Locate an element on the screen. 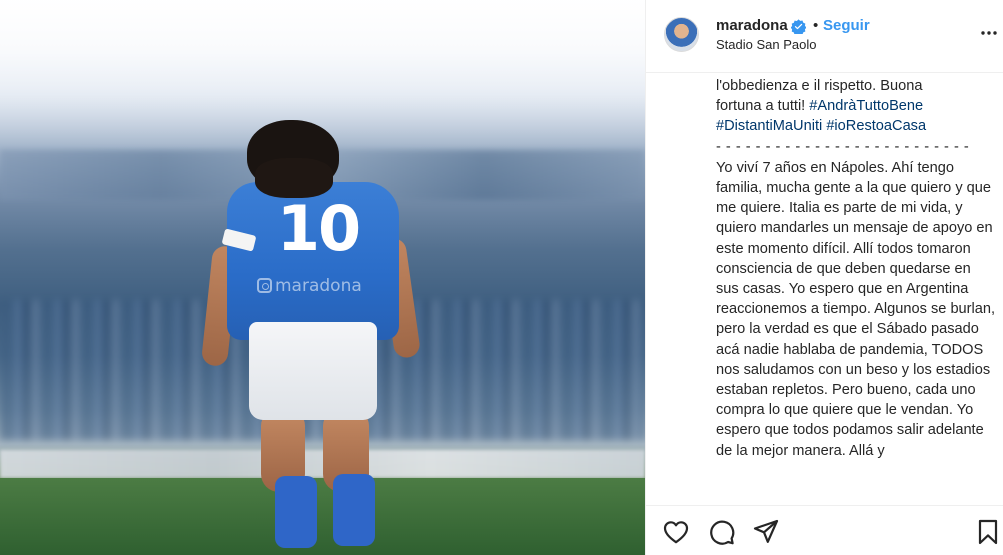 Image resolution: width=1003 pixels, height=555 pixels. location-link: Stadio San Paolo is located at coordinates (766, 44).